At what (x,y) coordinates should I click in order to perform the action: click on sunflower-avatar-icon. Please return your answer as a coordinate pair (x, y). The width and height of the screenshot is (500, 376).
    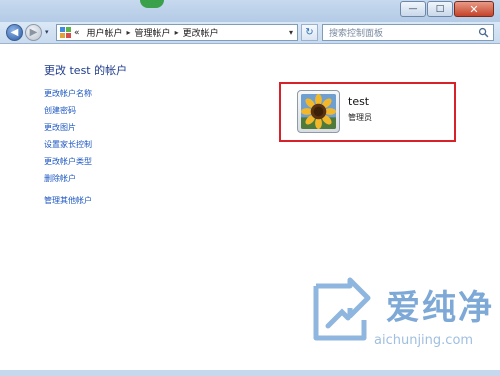
    Looking at the image, I should click on (318, 111).